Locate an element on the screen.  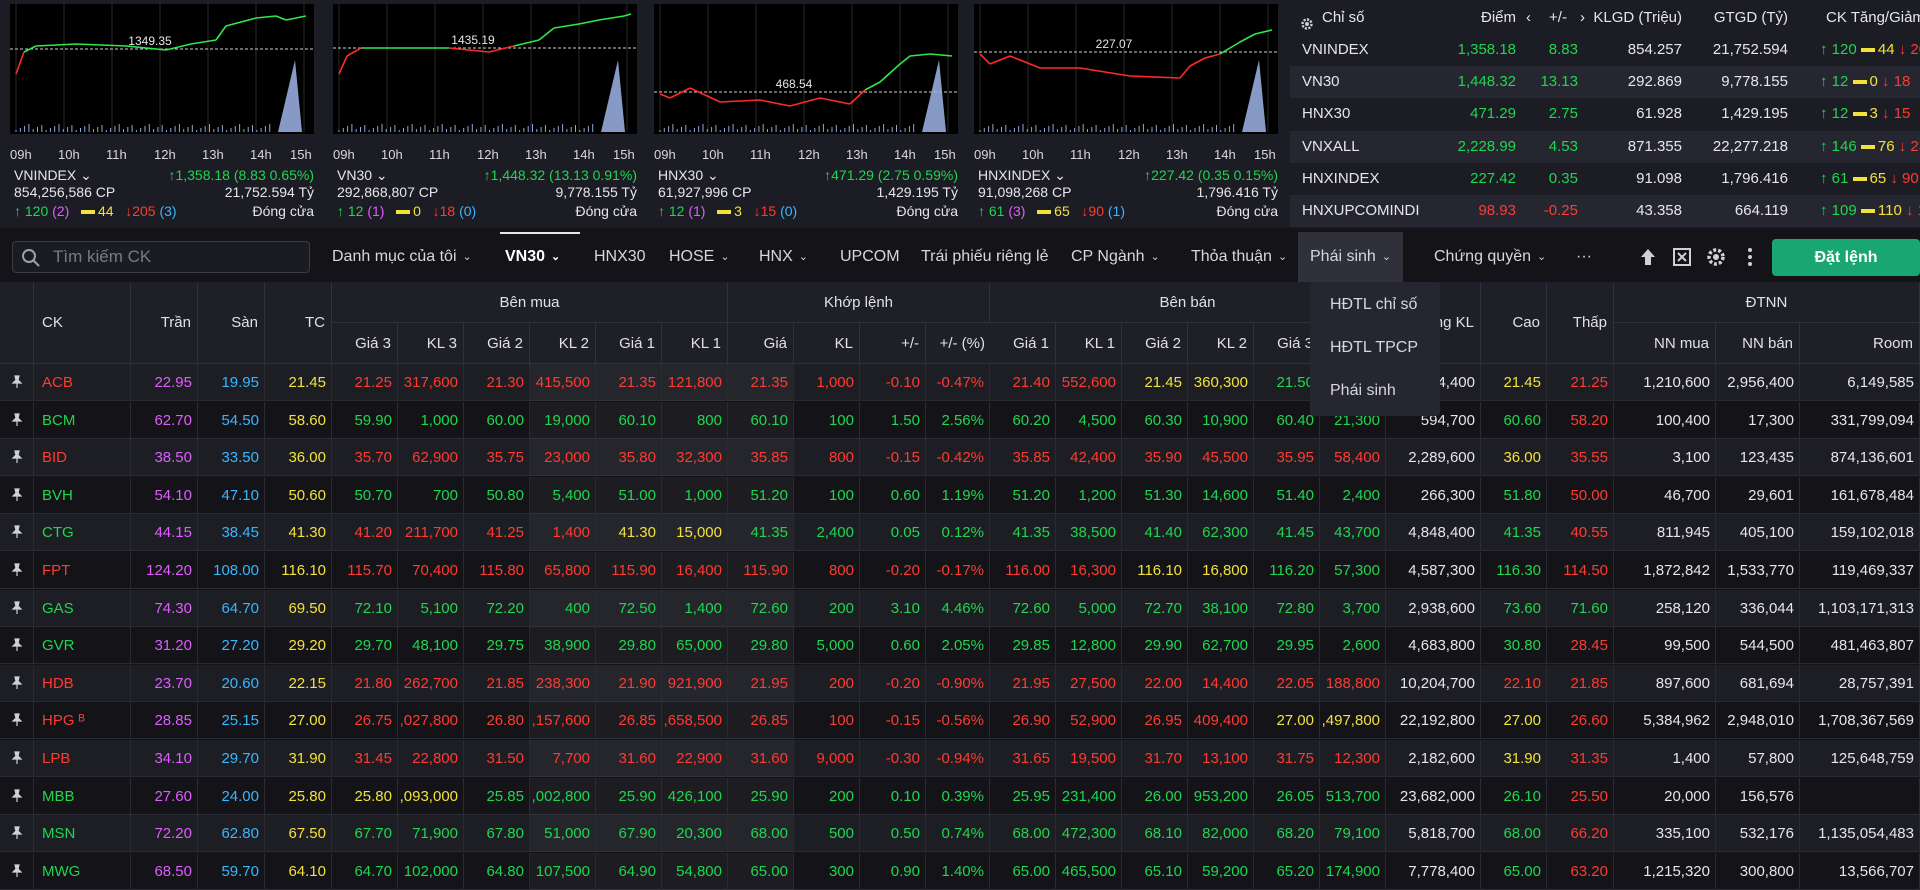
chevron-down-icon: ⌄ is located at coordinates (803, 257).